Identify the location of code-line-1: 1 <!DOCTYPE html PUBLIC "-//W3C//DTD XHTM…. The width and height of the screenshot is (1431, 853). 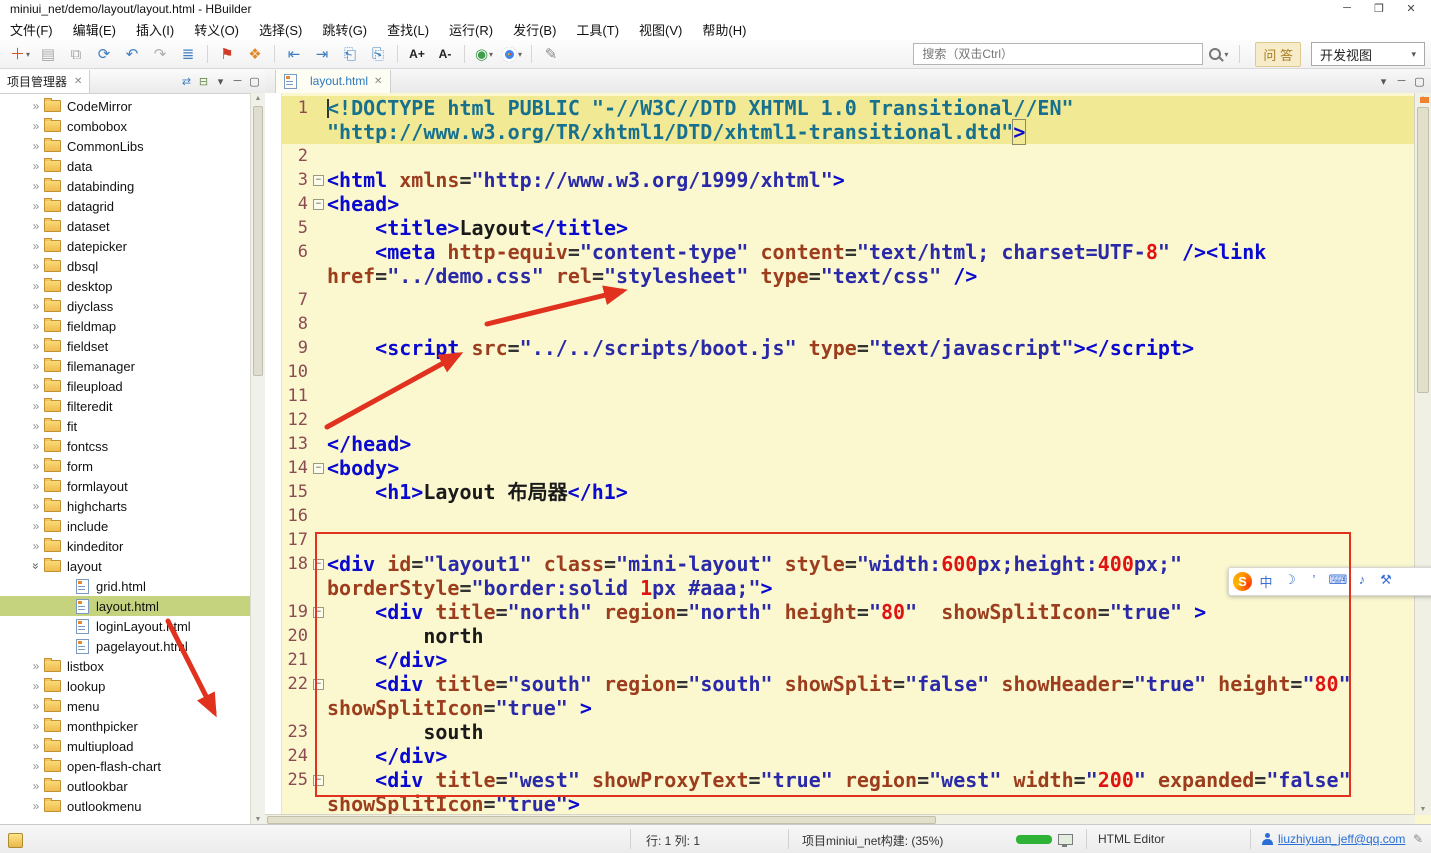
(840, 108).